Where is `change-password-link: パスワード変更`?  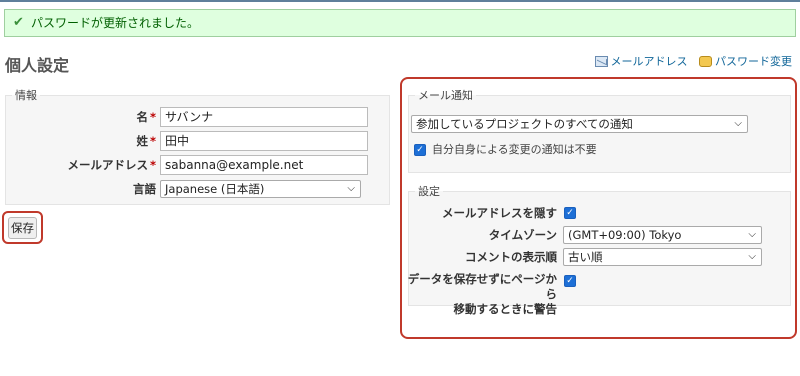
change-password-link: パスワード変更 is located at coordinates (745, 61).